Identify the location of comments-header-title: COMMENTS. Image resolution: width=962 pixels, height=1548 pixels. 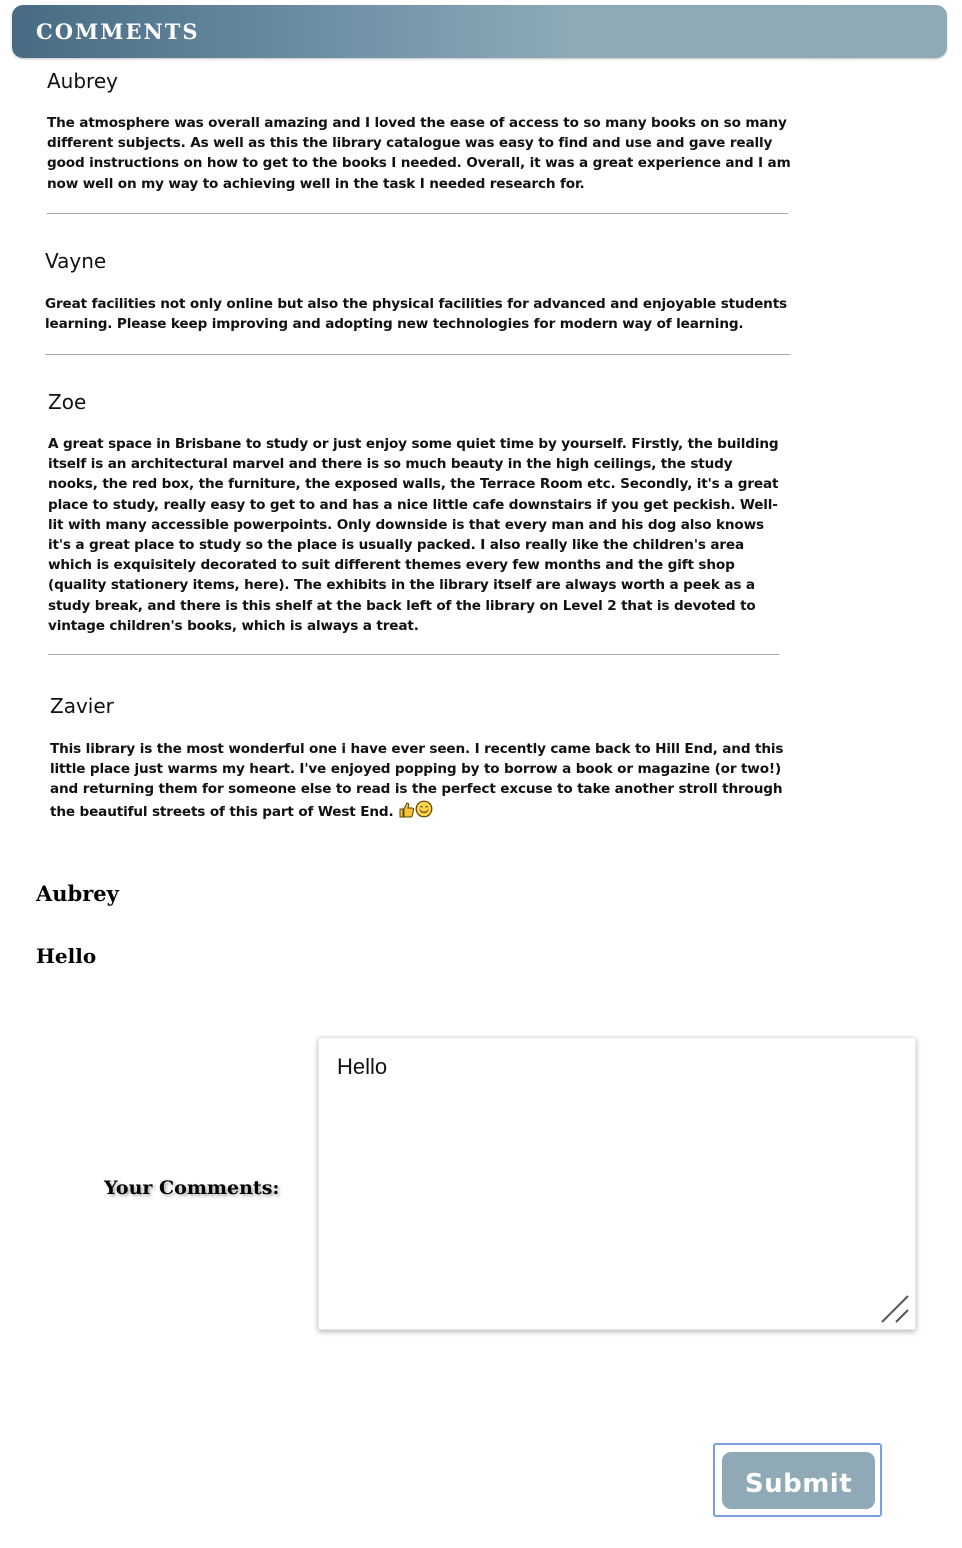
(118, 31).